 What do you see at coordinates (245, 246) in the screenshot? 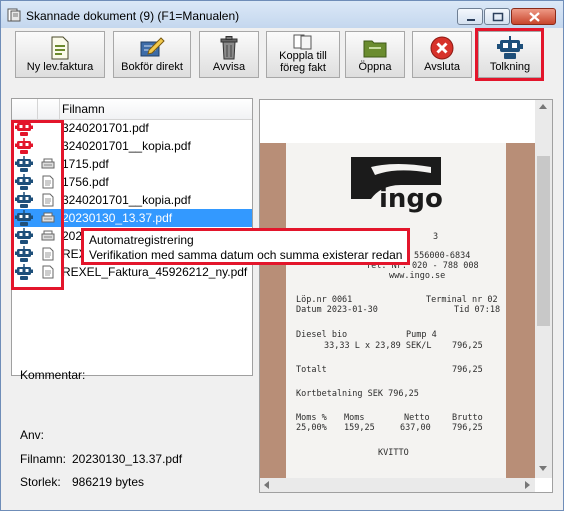
I see `tooltip-highlight` at bounding box center [245, 246].